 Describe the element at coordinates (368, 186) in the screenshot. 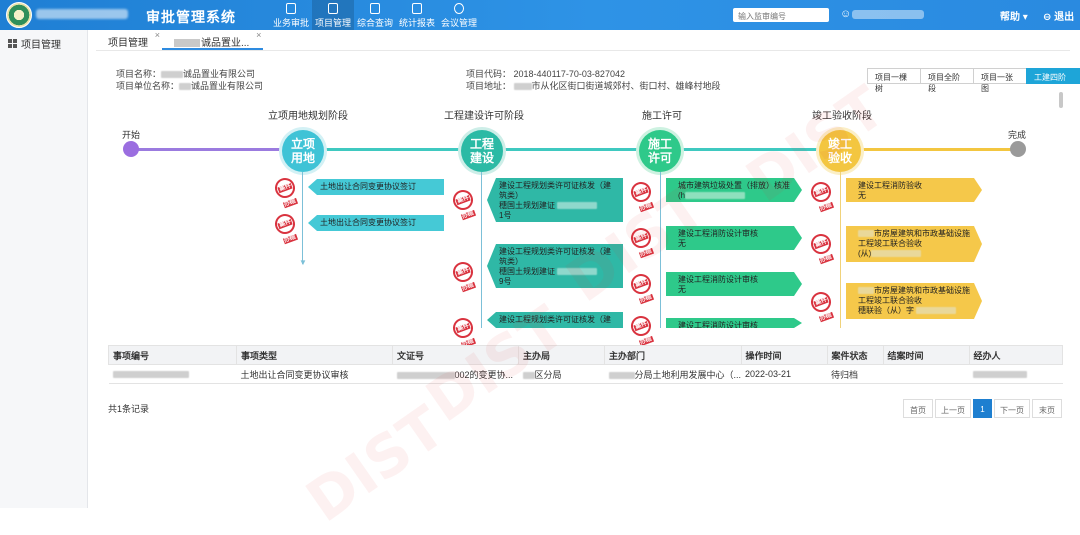

I see `task-text: 土地出让合同变更协议签订` at that location.